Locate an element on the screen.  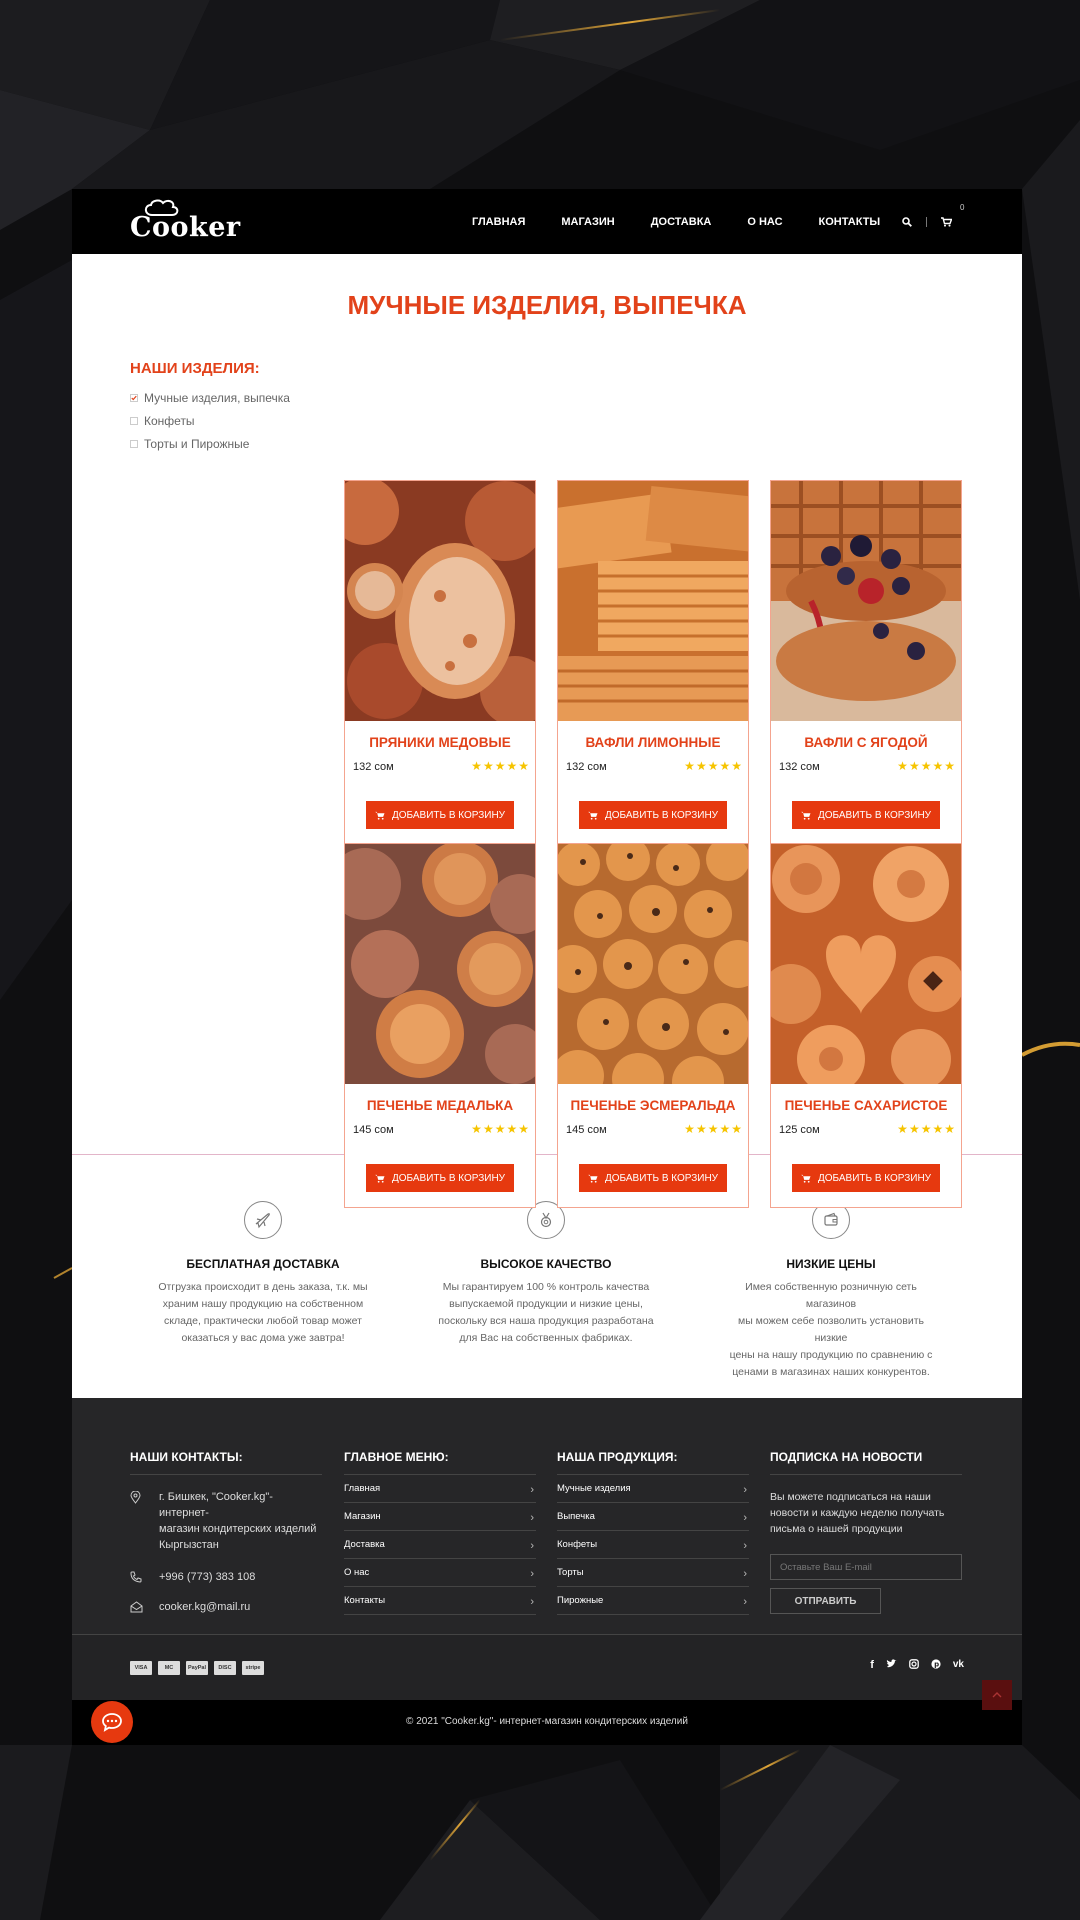
address-line: Кыргызстан is located at coordinates (189, 1545).